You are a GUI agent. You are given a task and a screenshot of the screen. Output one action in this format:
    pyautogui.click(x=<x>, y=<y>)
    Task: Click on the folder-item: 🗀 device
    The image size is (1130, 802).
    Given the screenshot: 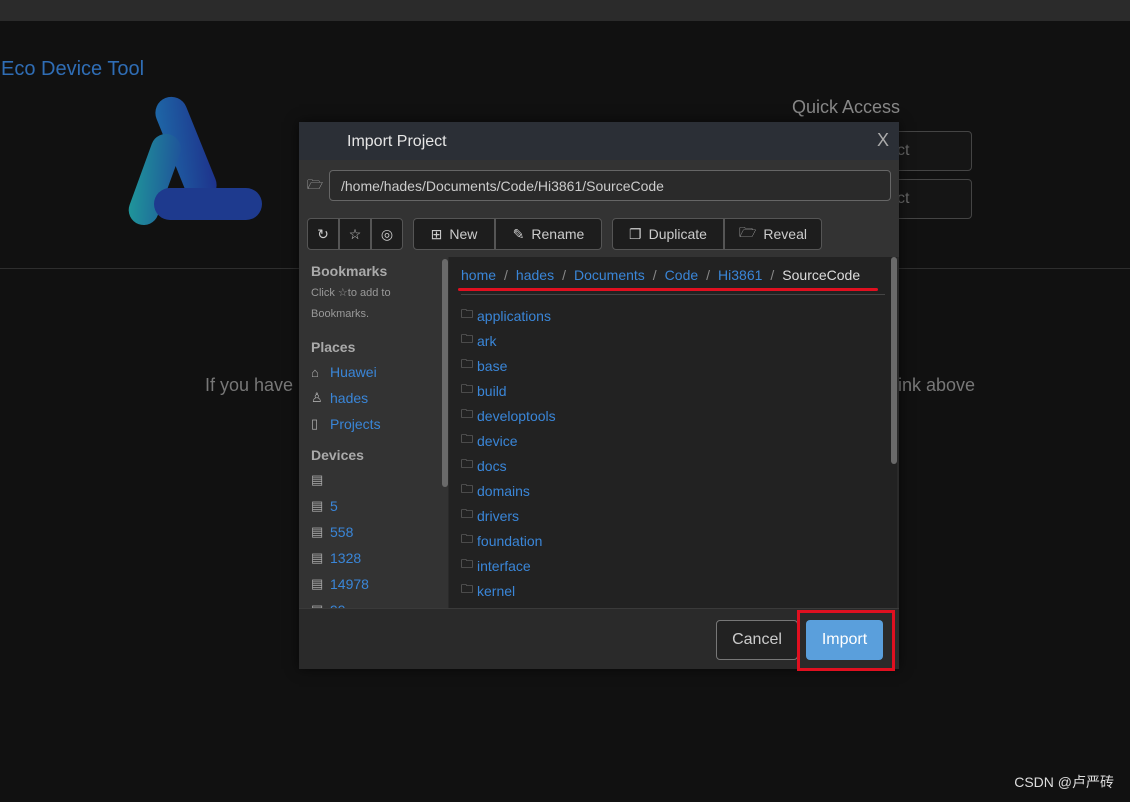 What is the action you would take?
    pyautogui.click(x=508, y=440)
    